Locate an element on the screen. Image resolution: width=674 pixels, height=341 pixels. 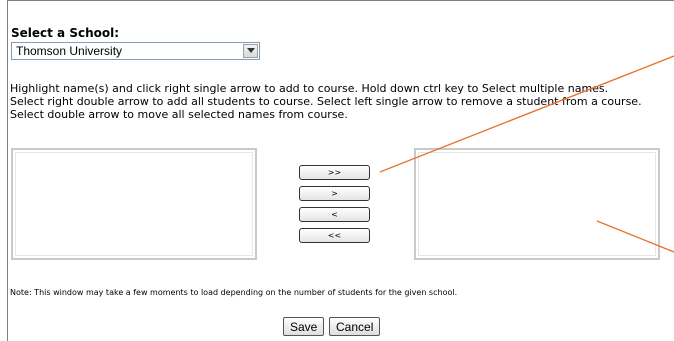
school-label: Select a School: is located at coordinates (65, 33).